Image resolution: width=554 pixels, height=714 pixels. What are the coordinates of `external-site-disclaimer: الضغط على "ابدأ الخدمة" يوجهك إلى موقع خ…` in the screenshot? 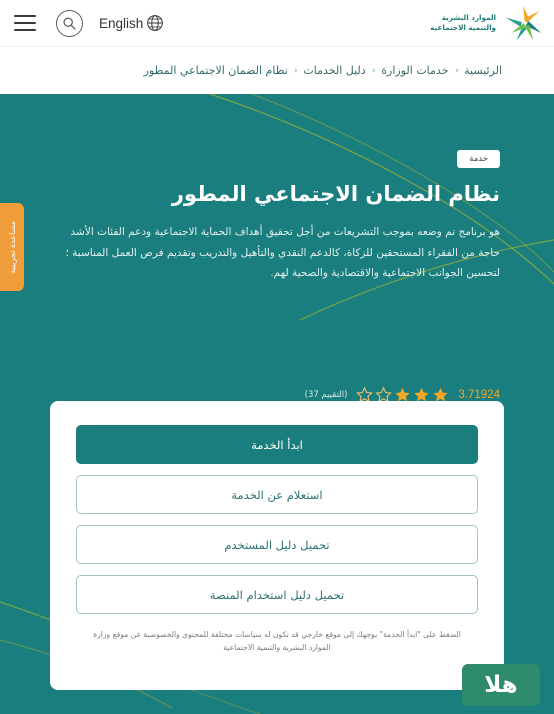 It's located at (277, 641).